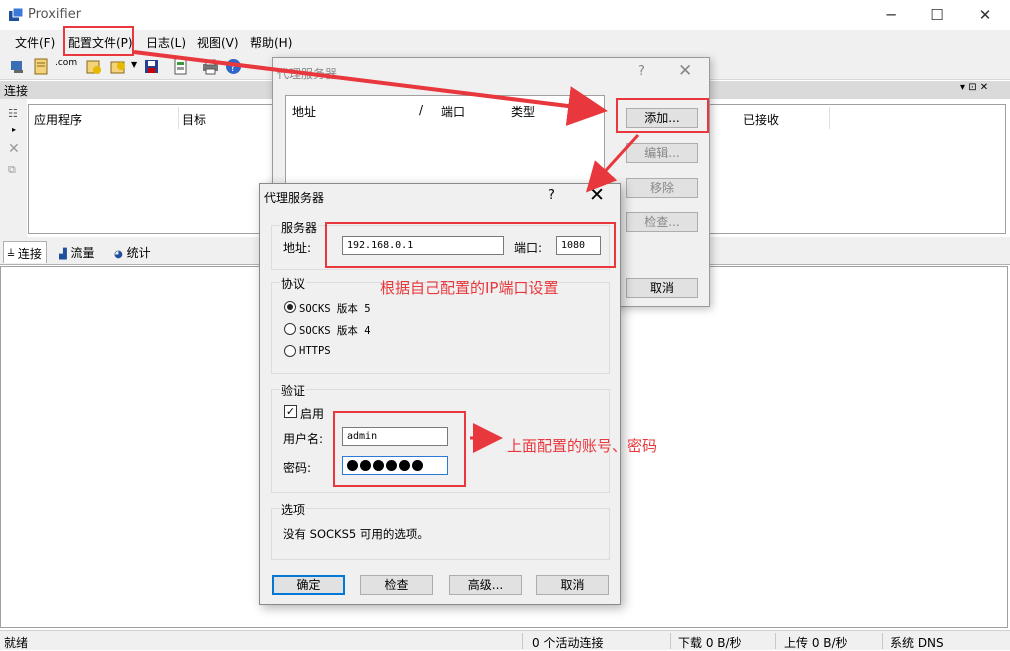 This screenshot has height=651, width=1010. Describe the element at coordinates (335, 308) in the screenshot. I see `socks5-label: SOCKS 版本 5` at that location.